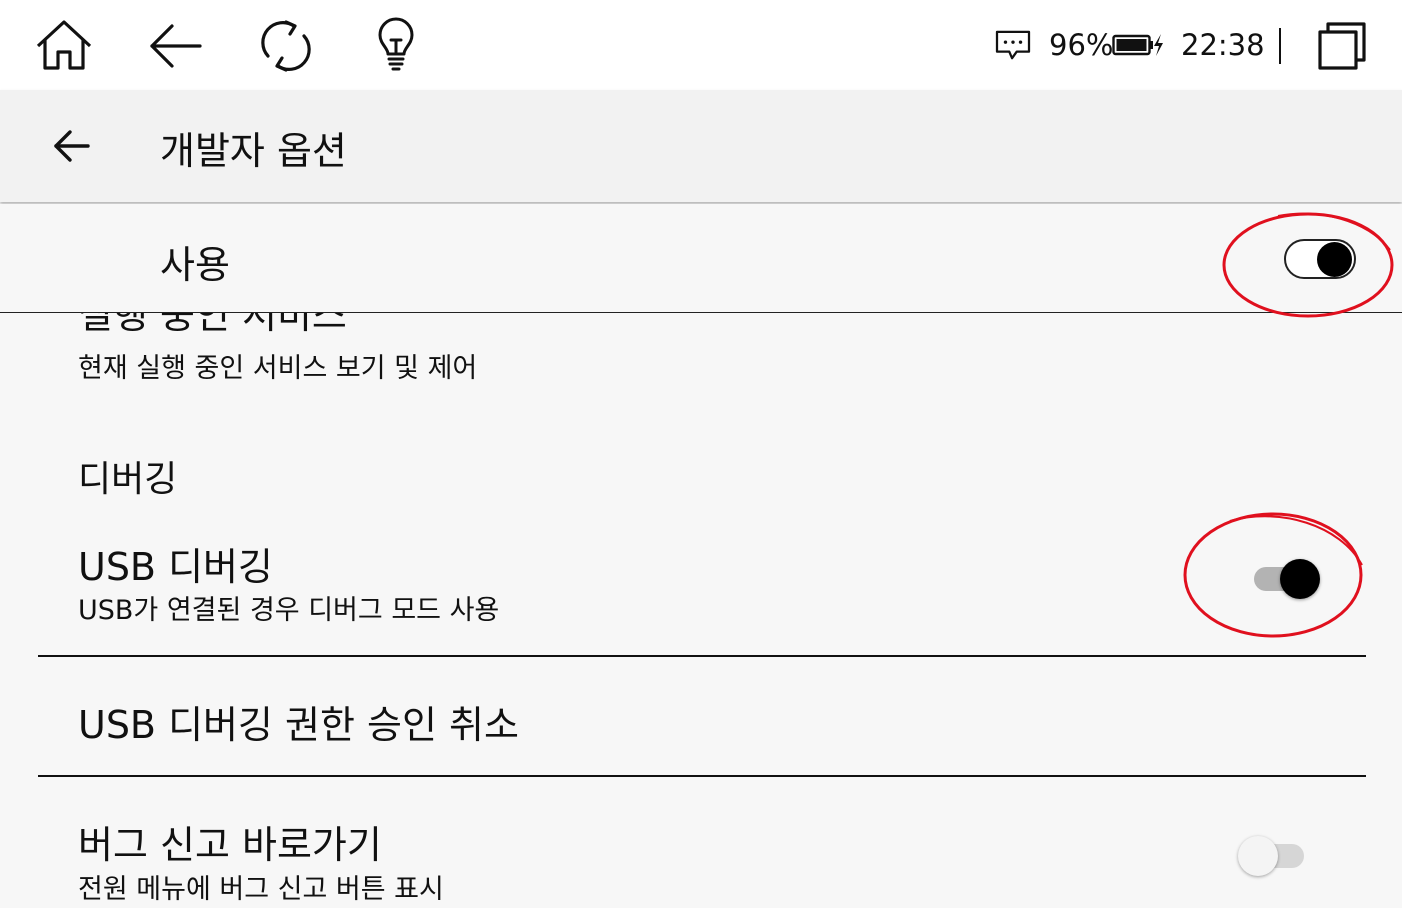 The image size is (1402, 908). Describe the element at coordinates (64, 46) in the screenshot. I see `home-icon` at that location.